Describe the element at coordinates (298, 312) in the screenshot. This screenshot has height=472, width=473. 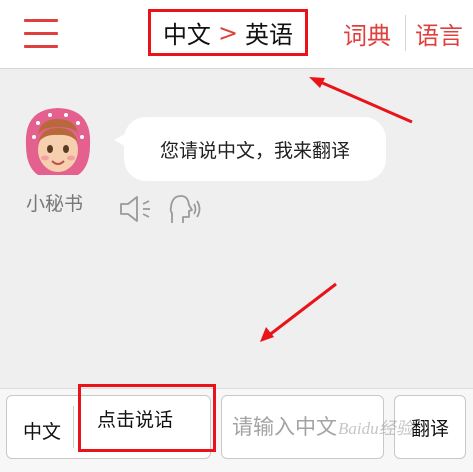
I see `annotation-arrow-bottom` at that location.